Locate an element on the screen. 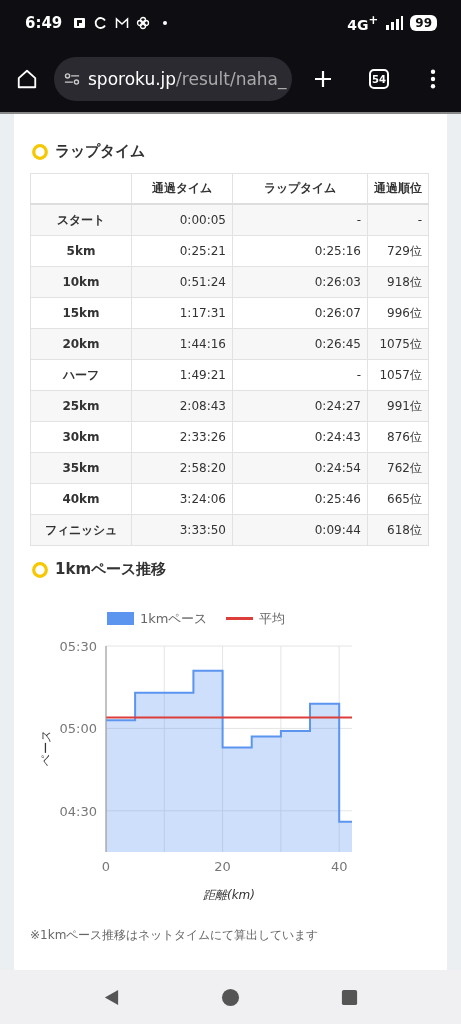  x-axis-title: 距離(km) is located at coordinates (229, 895).